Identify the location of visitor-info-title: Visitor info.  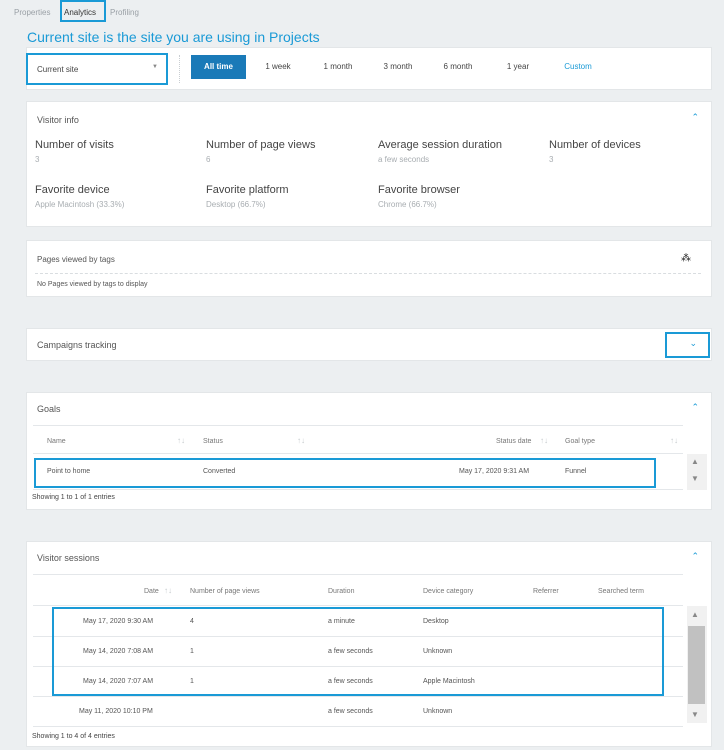
(58, 120).